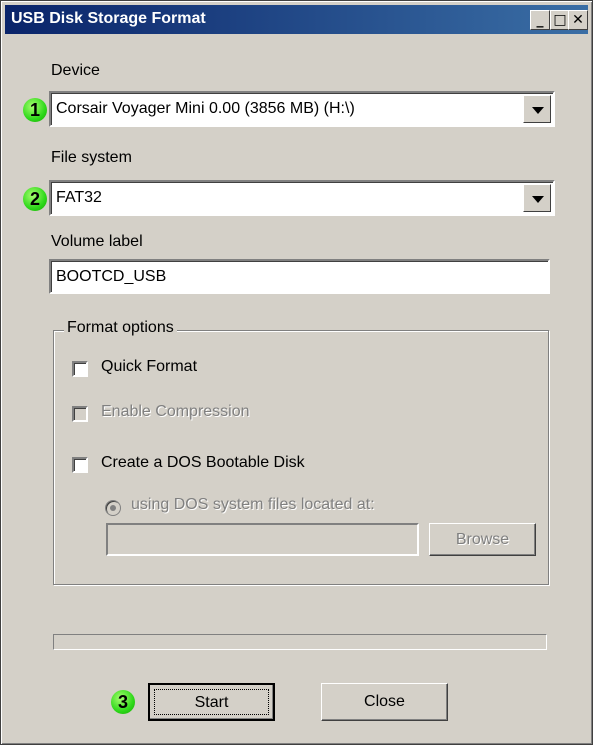 This screenshot has height=750, width=600. Describe the element at coordinates (302, 198) in the screenshot. I see `file-system-dropdown: FAT32` at that location.